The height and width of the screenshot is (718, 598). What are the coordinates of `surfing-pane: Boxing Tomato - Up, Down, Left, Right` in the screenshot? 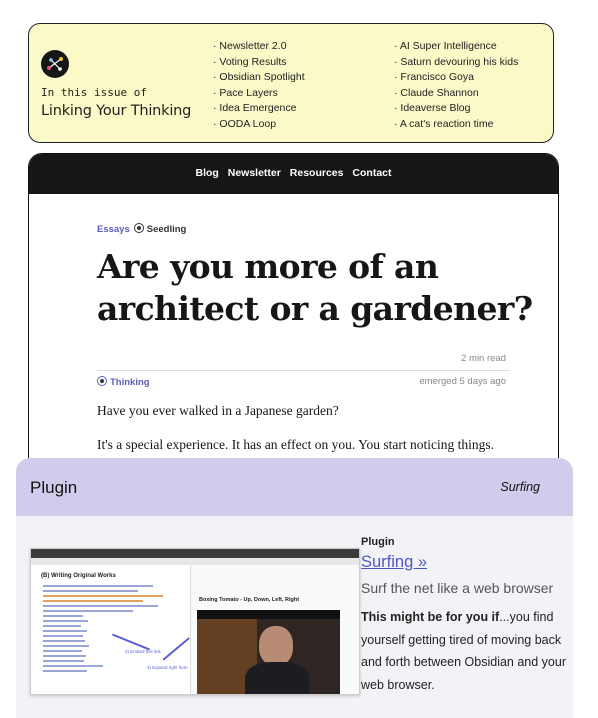 It's located at (274, 629).